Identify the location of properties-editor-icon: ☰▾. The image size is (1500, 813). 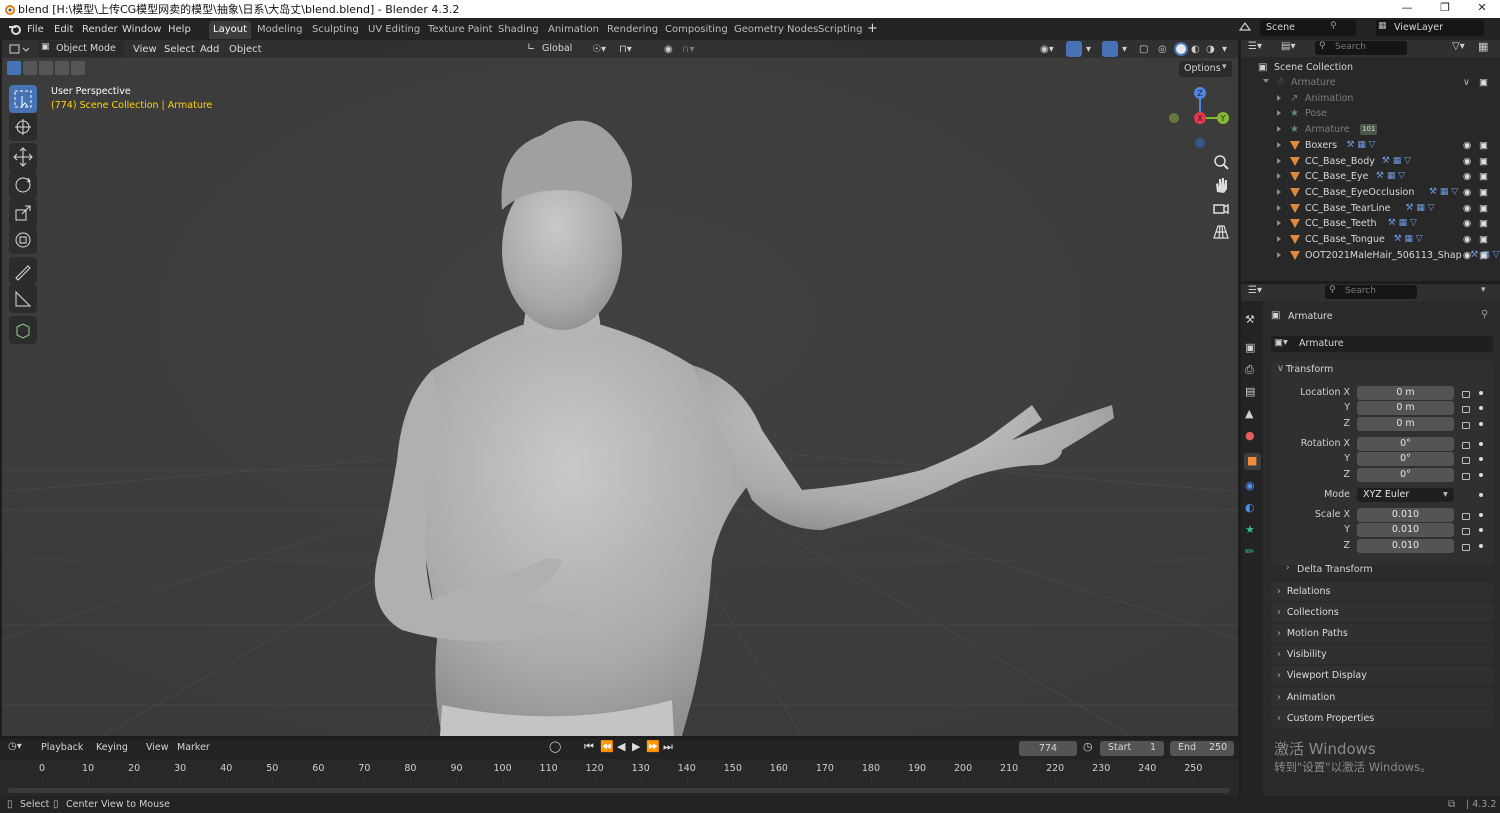
(1255, 290).